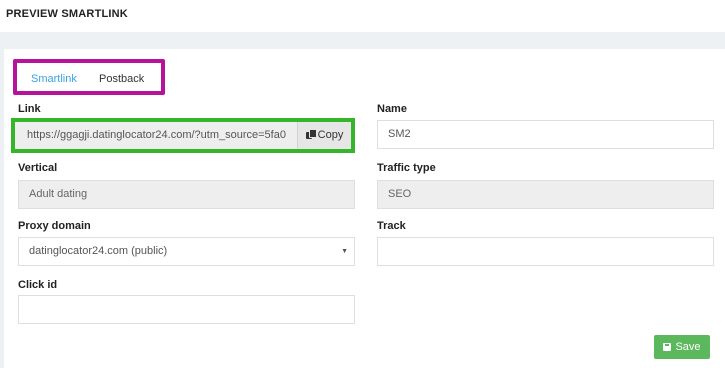 This screenshot has height=368, width=725. What do you see at coordinates (121, 79) in the screenshot?
I see `tab-postback: Postback` at bounding box center [121, 79].